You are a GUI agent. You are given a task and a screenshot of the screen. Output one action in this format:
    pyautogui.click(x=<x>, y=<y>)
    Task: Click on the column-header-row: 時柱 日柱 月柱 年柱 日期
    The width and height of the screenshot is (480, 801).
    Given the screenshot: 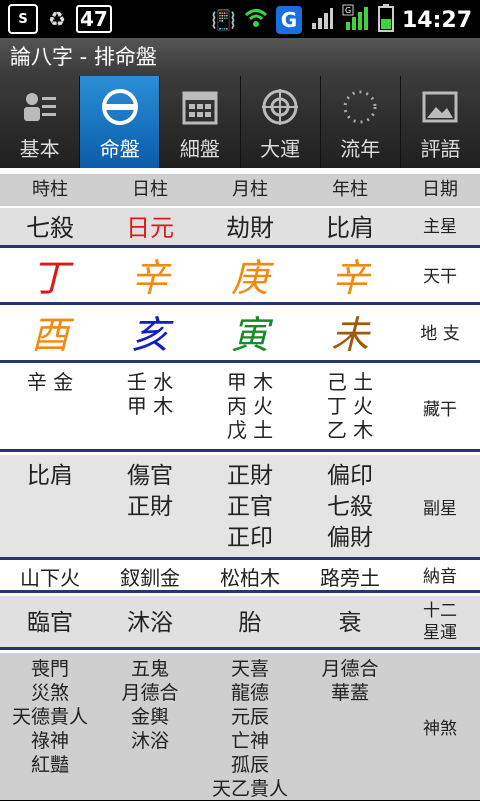 What is the action you would take?
    pyautogui.click(x=240, y=190)
    